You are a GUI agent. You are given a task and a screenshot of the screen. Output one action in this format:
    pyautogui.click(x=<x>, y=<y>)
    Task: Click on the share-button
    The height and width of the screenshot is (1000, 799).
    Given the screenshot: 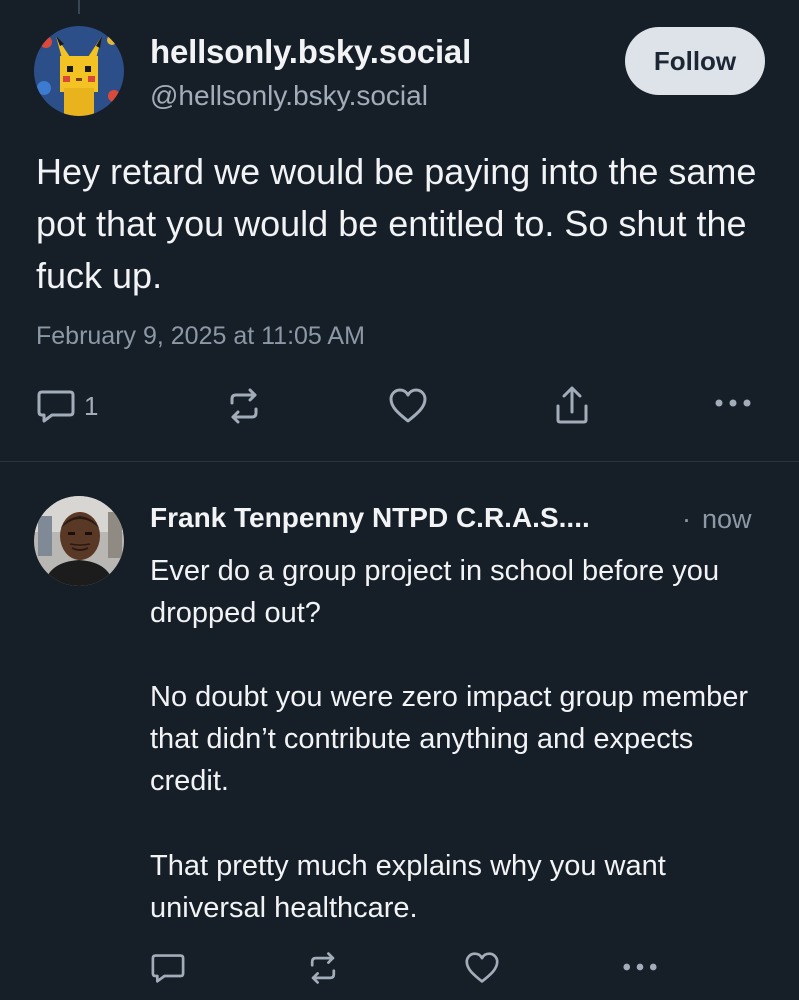 What is the action you would take?
    pyautogui.click(x=572, y=405)
    